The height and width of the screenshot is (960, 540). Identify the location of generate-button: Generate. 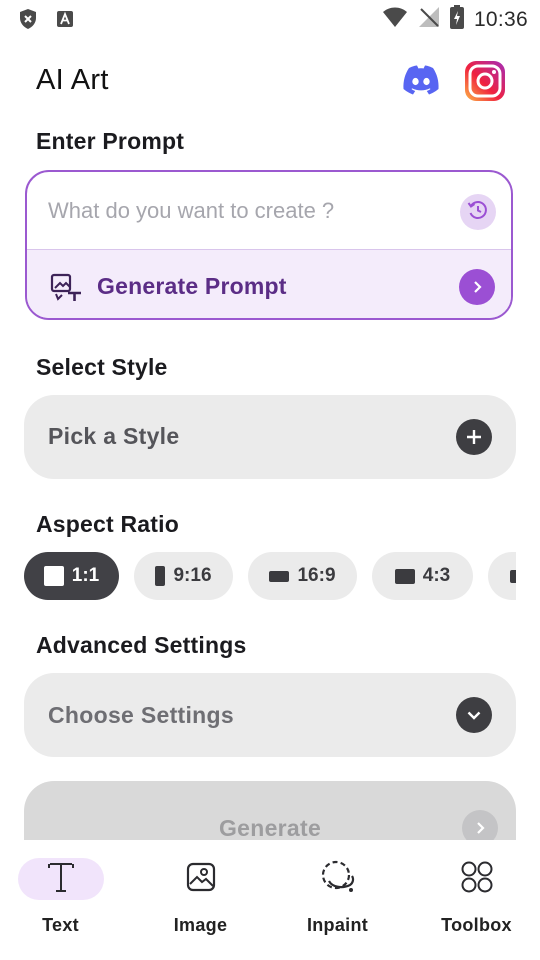
(270, 810).